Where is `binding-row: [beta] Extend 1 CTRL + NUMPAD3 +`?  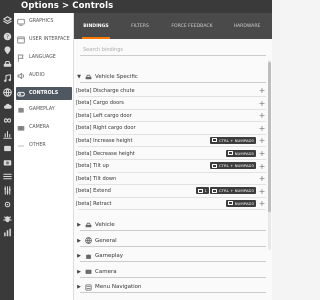
binding-row: [beta] Extend 1 CTRL + NUMPAD3 + is located at coordinates (171, 191).